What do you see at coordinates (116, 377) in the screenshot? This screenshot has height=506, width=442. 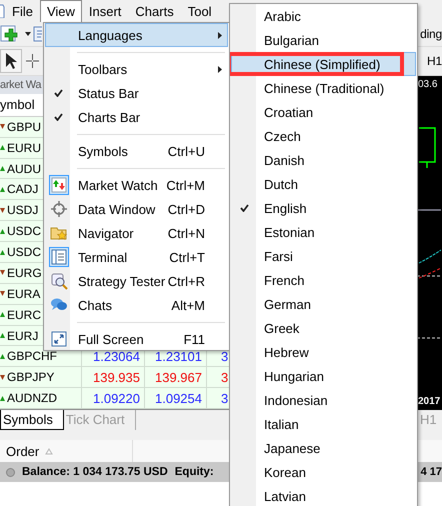 I see `bid-cell: 139.935` at bounding box center [116, 377].